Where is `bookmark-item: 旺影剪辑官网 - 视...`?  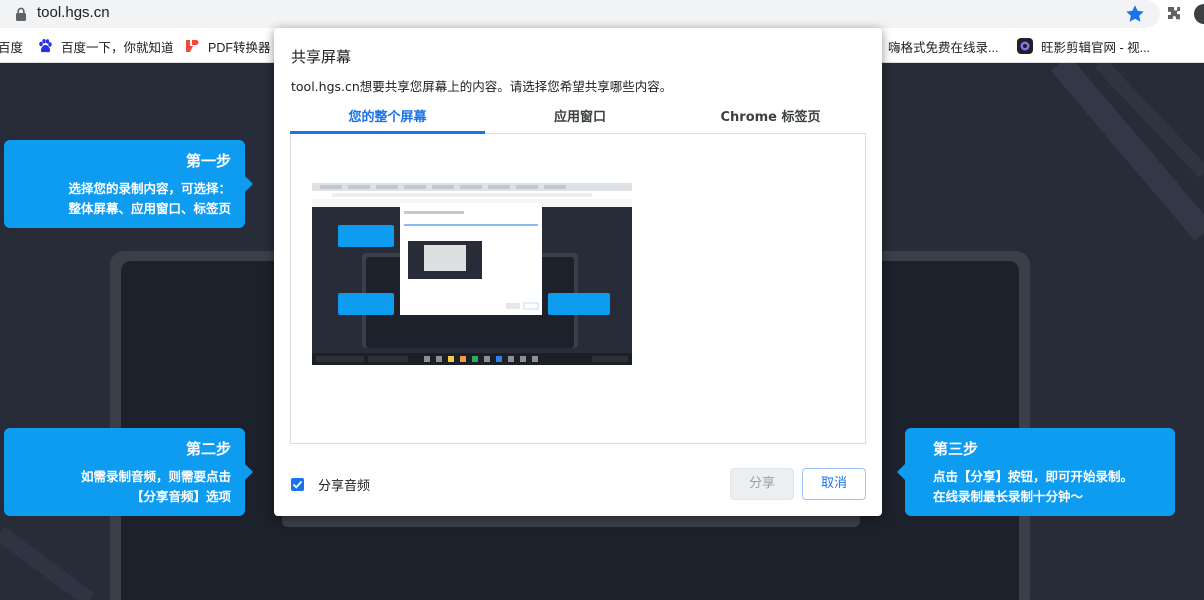 bookmark-item: 旺影剪辑官网 - 视... is located at coordinates (1083, 46).